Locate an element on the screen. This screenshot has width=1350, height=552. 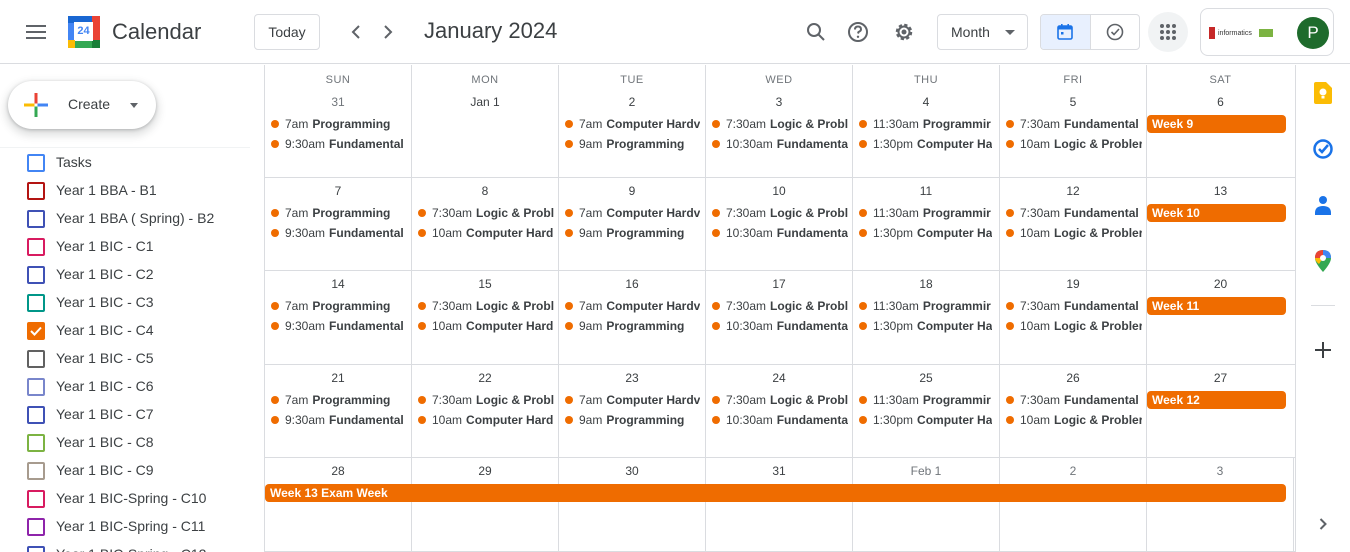
calendar-list-item: Year 1 BBA - B1 is located at coordinates (125, 190).